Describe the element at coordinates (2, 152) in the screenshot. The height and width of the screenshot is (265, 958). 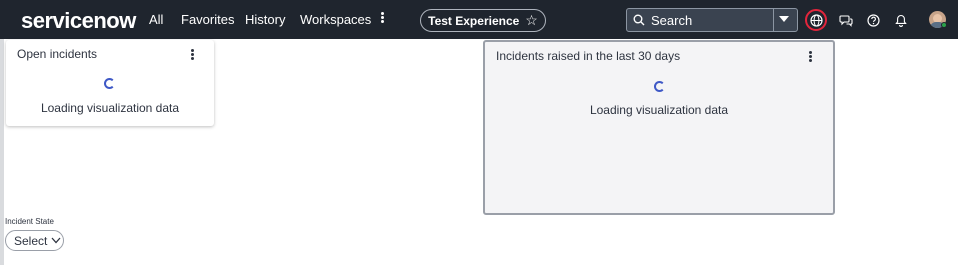
I see `left-edge-border` at that location.